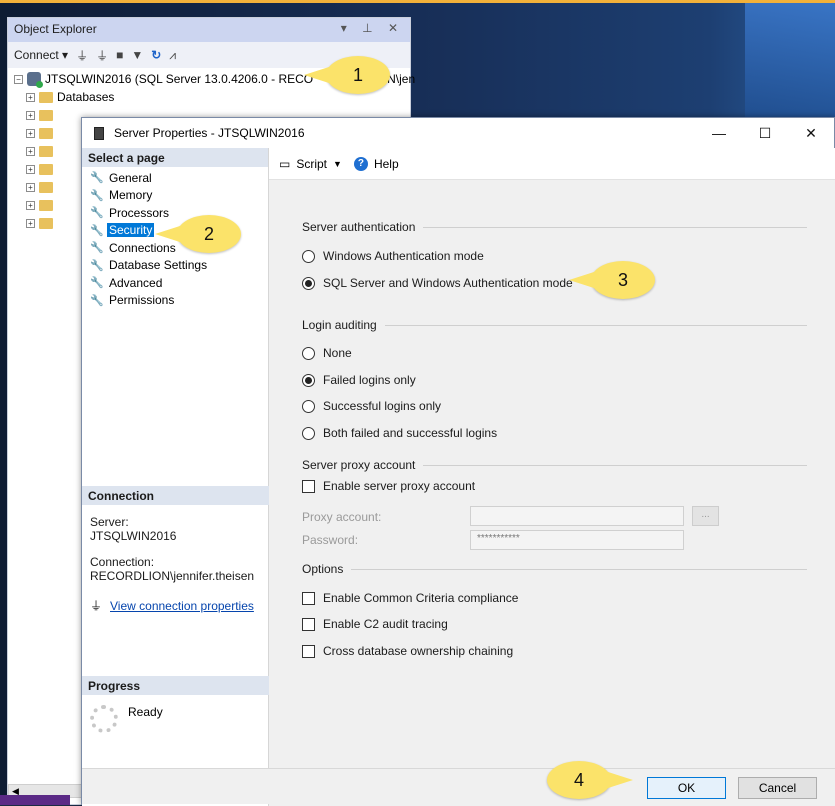 The image size is (835, 806). I want to click on common-criteria-label: Enable Common Criteria compliance, so click(421, 598).